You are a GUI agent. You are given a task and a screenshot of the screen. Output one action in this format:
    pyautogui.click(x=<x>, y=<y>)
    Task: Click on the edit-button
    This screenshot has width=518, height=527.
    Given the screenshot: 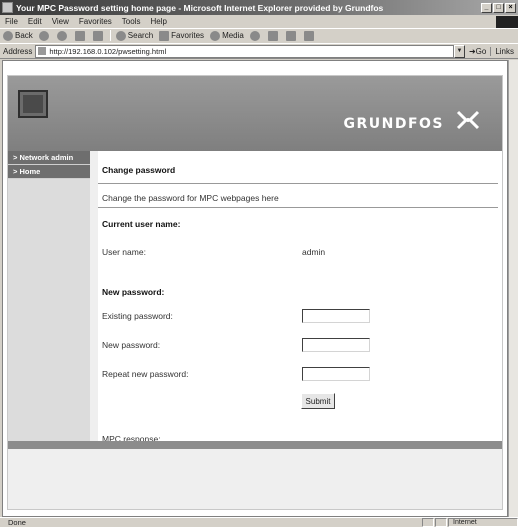 What is the action you would take?
    pyautogui.click(x=310, y=35)
    